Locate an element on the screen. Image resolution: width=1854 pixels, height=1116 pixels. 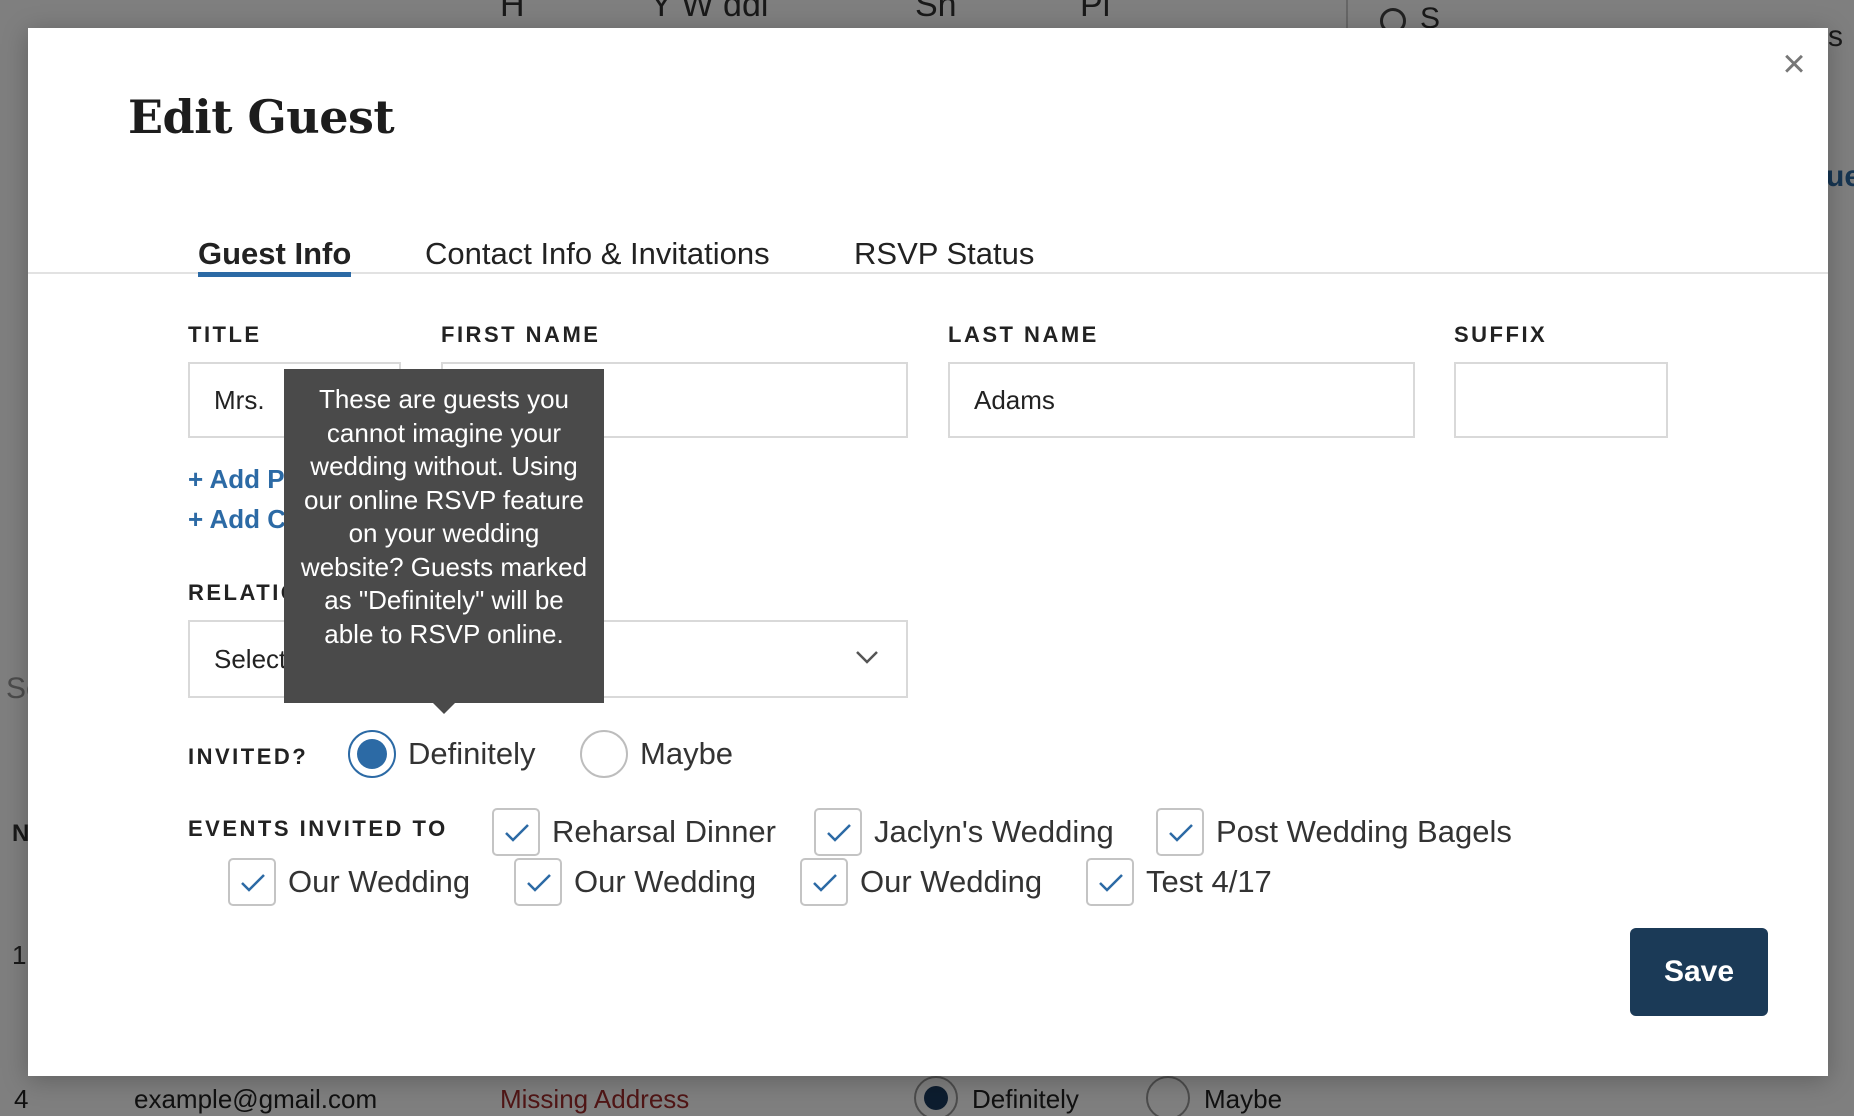
event-label: Test 4/17 is located at coordinates (1209, 881).